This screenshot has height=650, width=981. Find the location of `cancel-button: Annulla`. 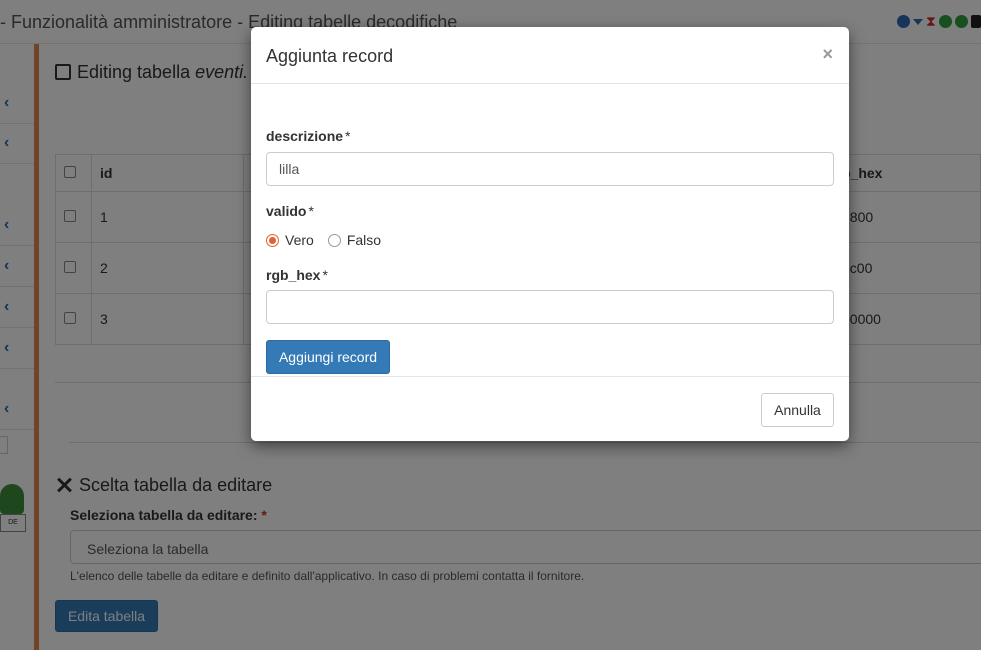

cancel-button: Annulla is located at coordinates (797, 410).